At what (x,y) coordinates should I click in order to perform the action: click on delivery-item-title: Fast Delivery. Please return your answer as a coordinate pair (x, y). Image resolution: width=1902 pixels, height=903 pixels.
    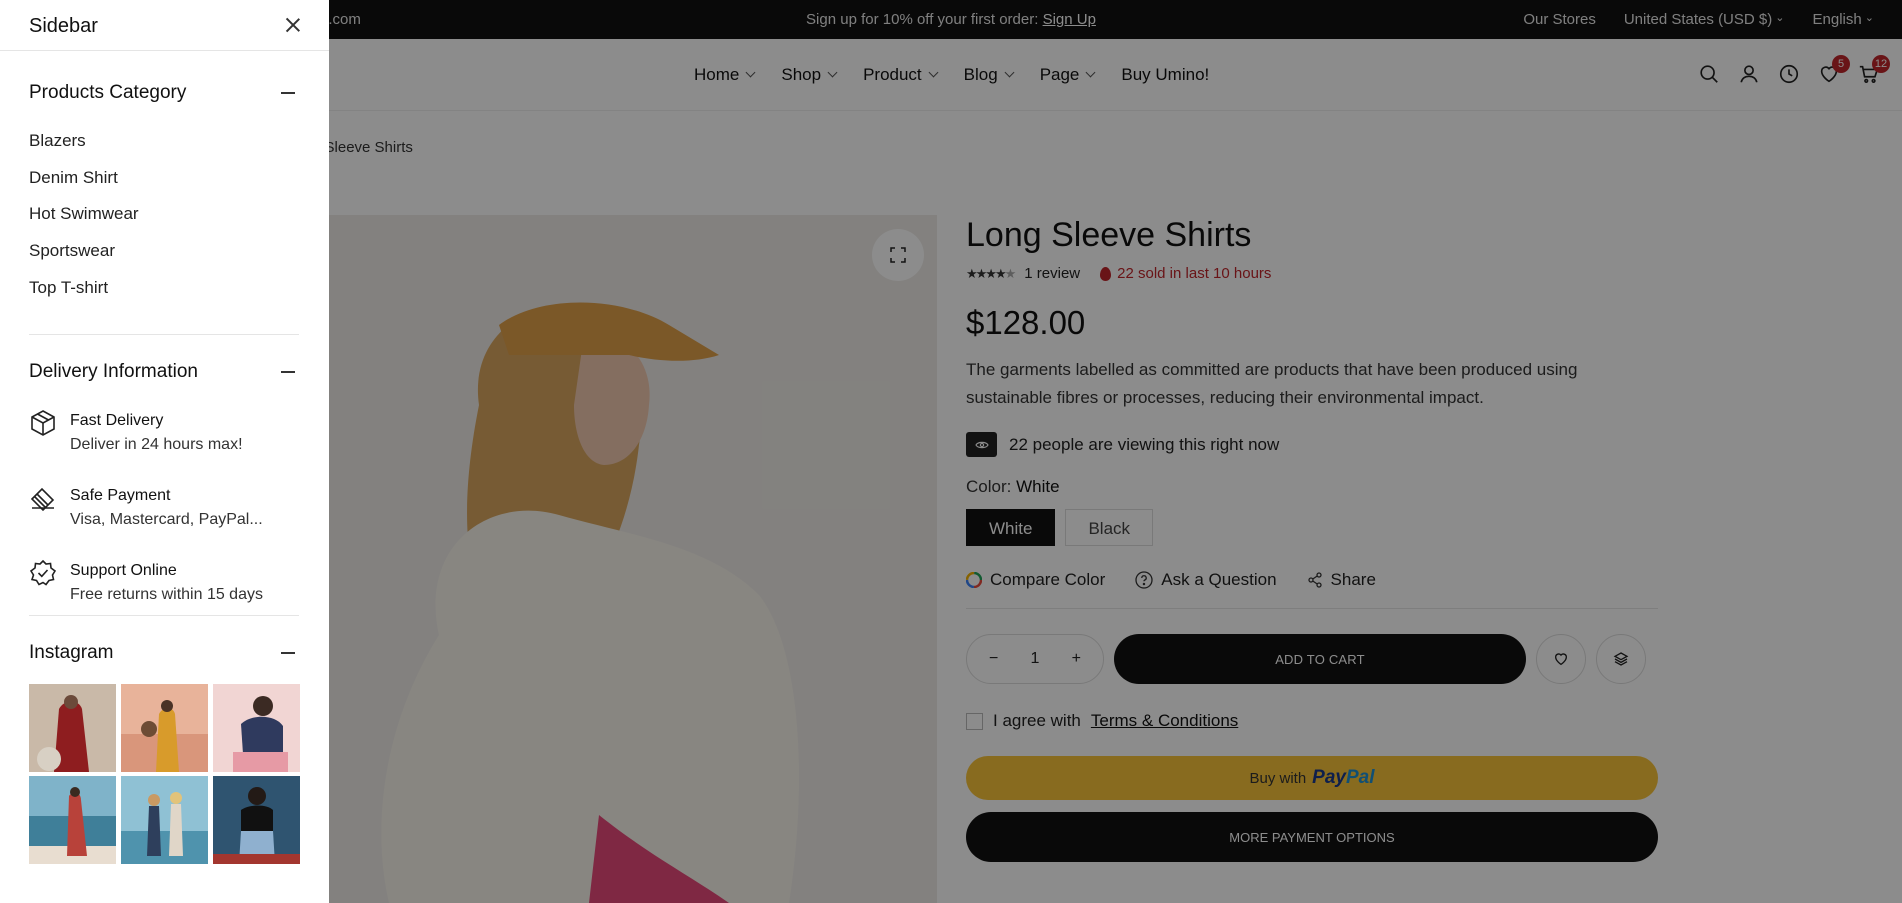
    Looking at the image, I should click on (117, 420).